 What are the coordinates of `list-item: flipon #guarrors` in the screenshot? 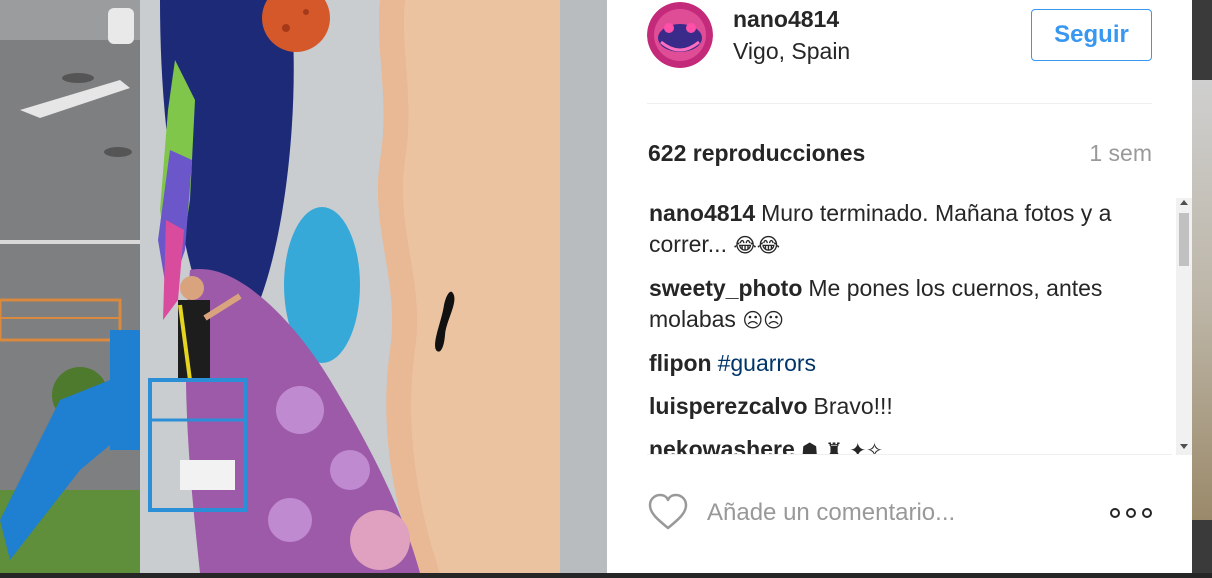 It's located at (894, 363).